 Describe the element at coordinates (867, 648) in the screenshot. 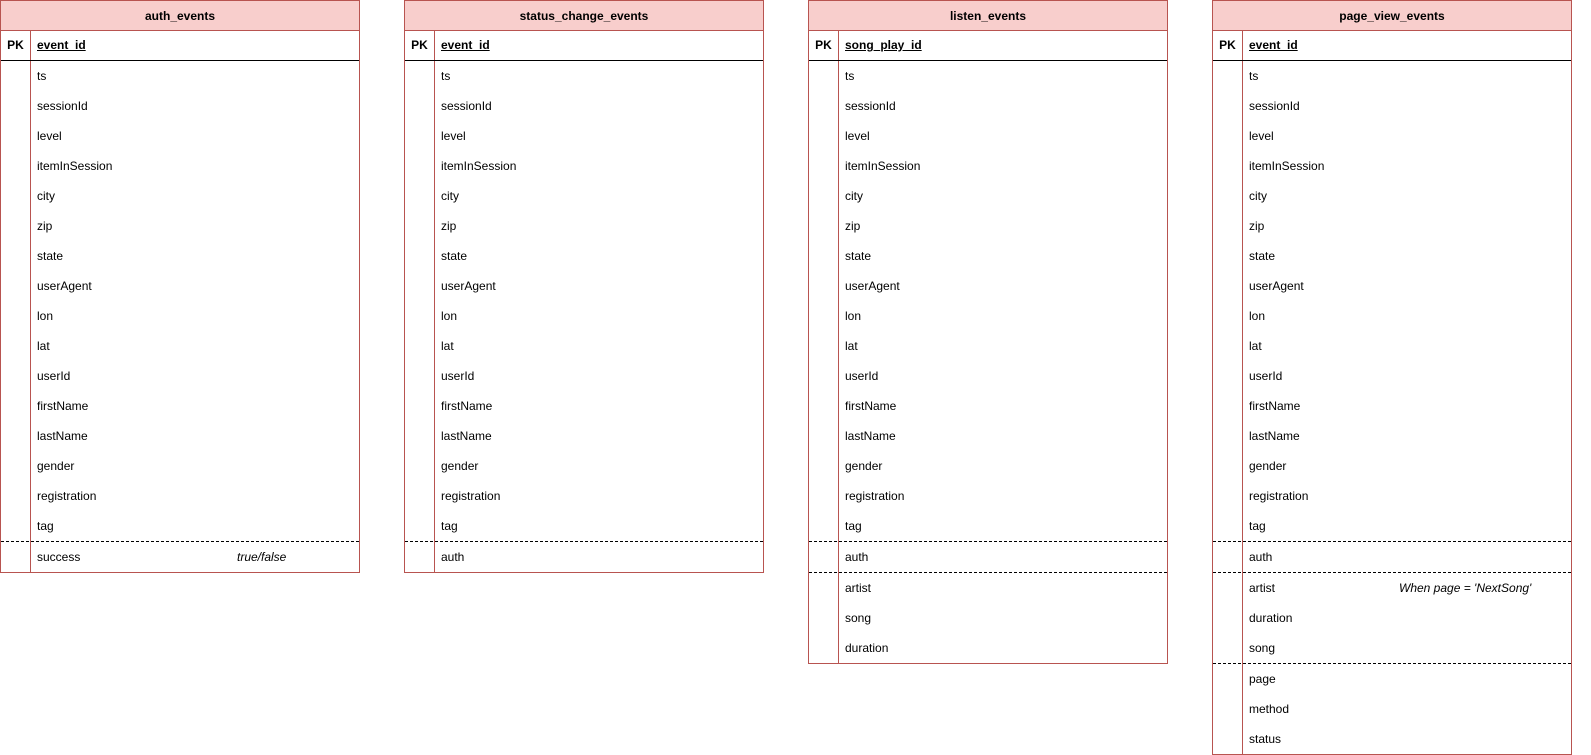

I see `field-name: duration` at that location.